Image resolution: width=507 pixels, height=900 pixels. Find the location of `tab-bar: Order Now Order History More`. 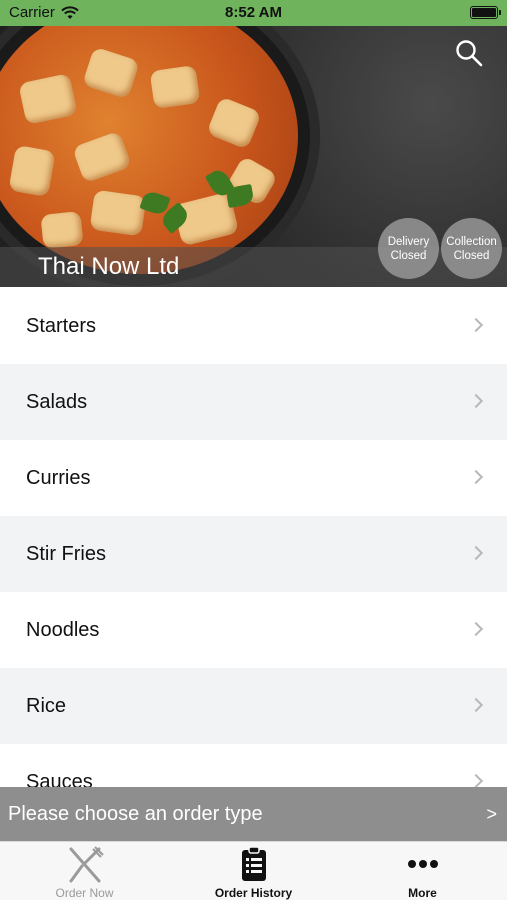

tab-bar: Order Now Order History More is located at coordinates (253, 870).